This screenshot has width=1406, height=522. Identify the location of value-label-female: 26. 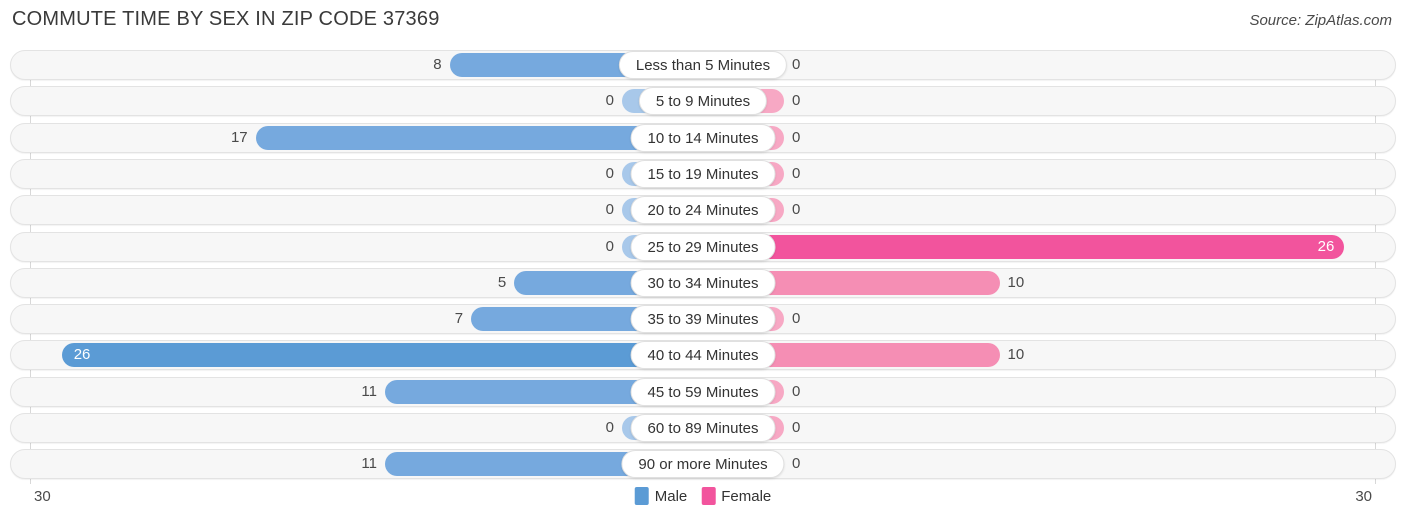
(1326, 246).